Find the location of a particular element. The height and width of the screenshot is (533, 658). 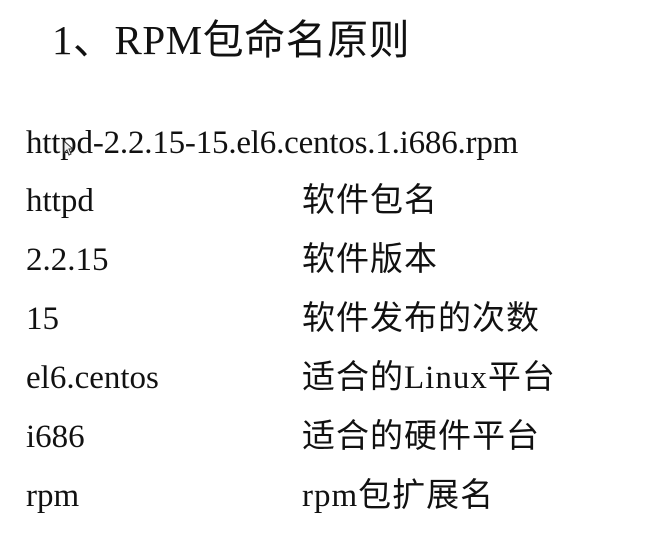

package-filename: httpd-2.2.15-15.el6.centos.1.i686.rpm is located at coordinates (272, 143).